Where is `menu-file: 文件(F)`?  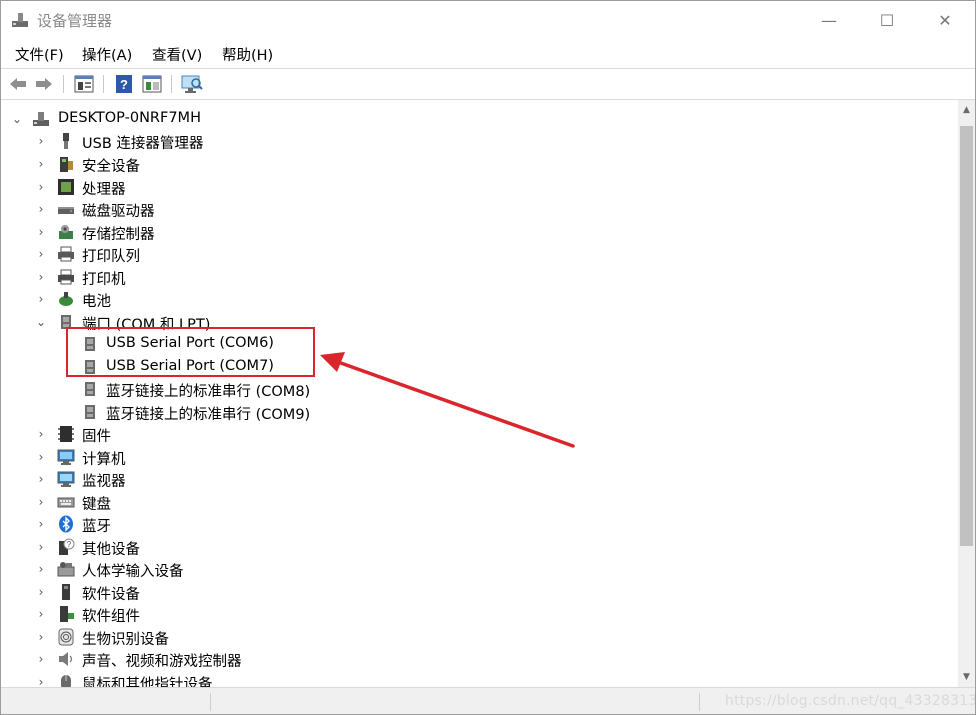
menu-file: 文件(F) is located at coordinates (39, 54).